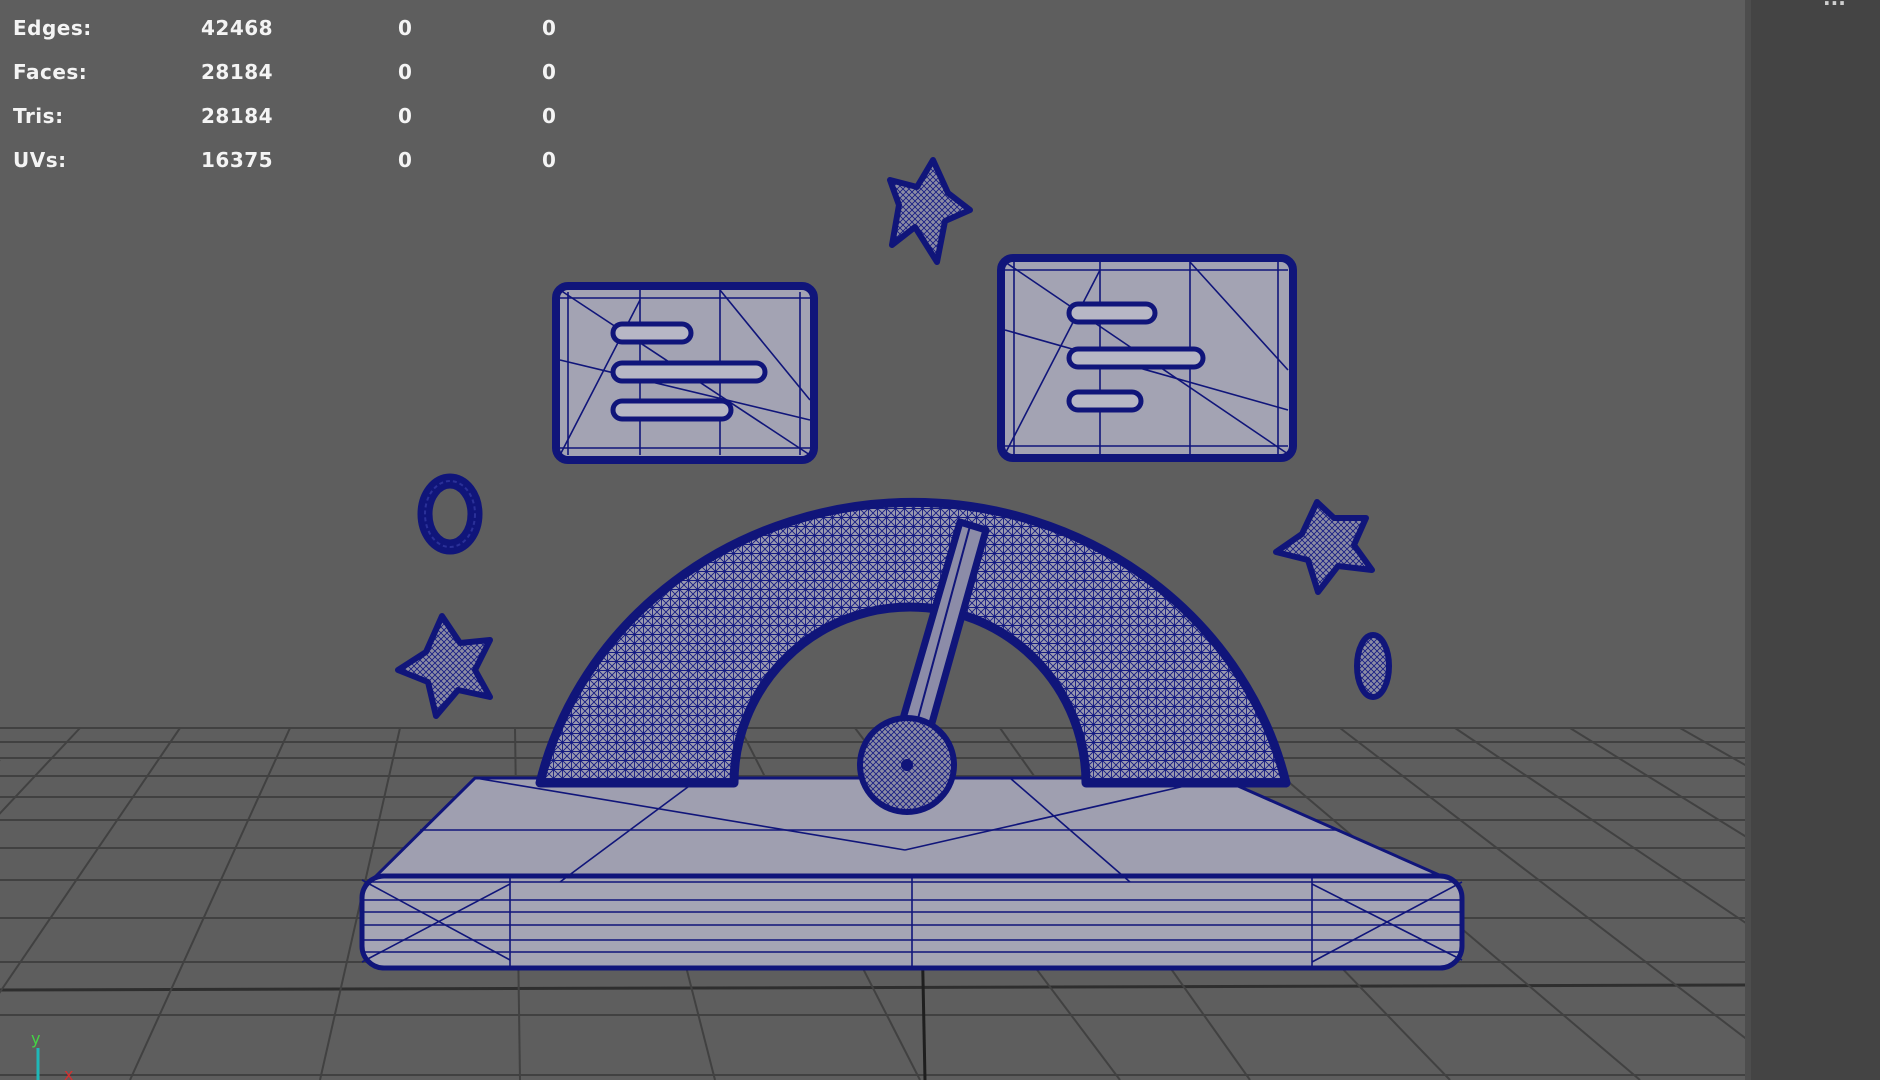 The image size is (1880, 1080). What do you see at coordinates (1147, 358) in the screenshot?
I see `mesh-info-panel-right` at bounding box center [1147, 358].